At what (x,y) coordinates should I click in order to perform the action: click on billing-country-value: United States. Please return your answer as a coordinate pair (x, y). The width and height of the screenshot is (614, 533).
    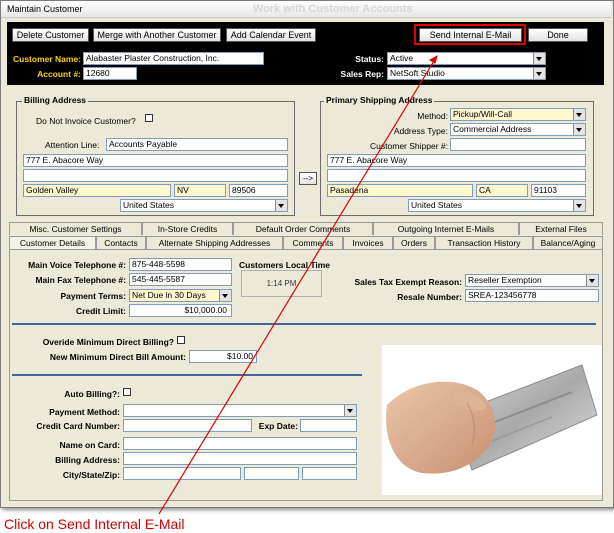
    Looking at the image, I should click on (149, 205).